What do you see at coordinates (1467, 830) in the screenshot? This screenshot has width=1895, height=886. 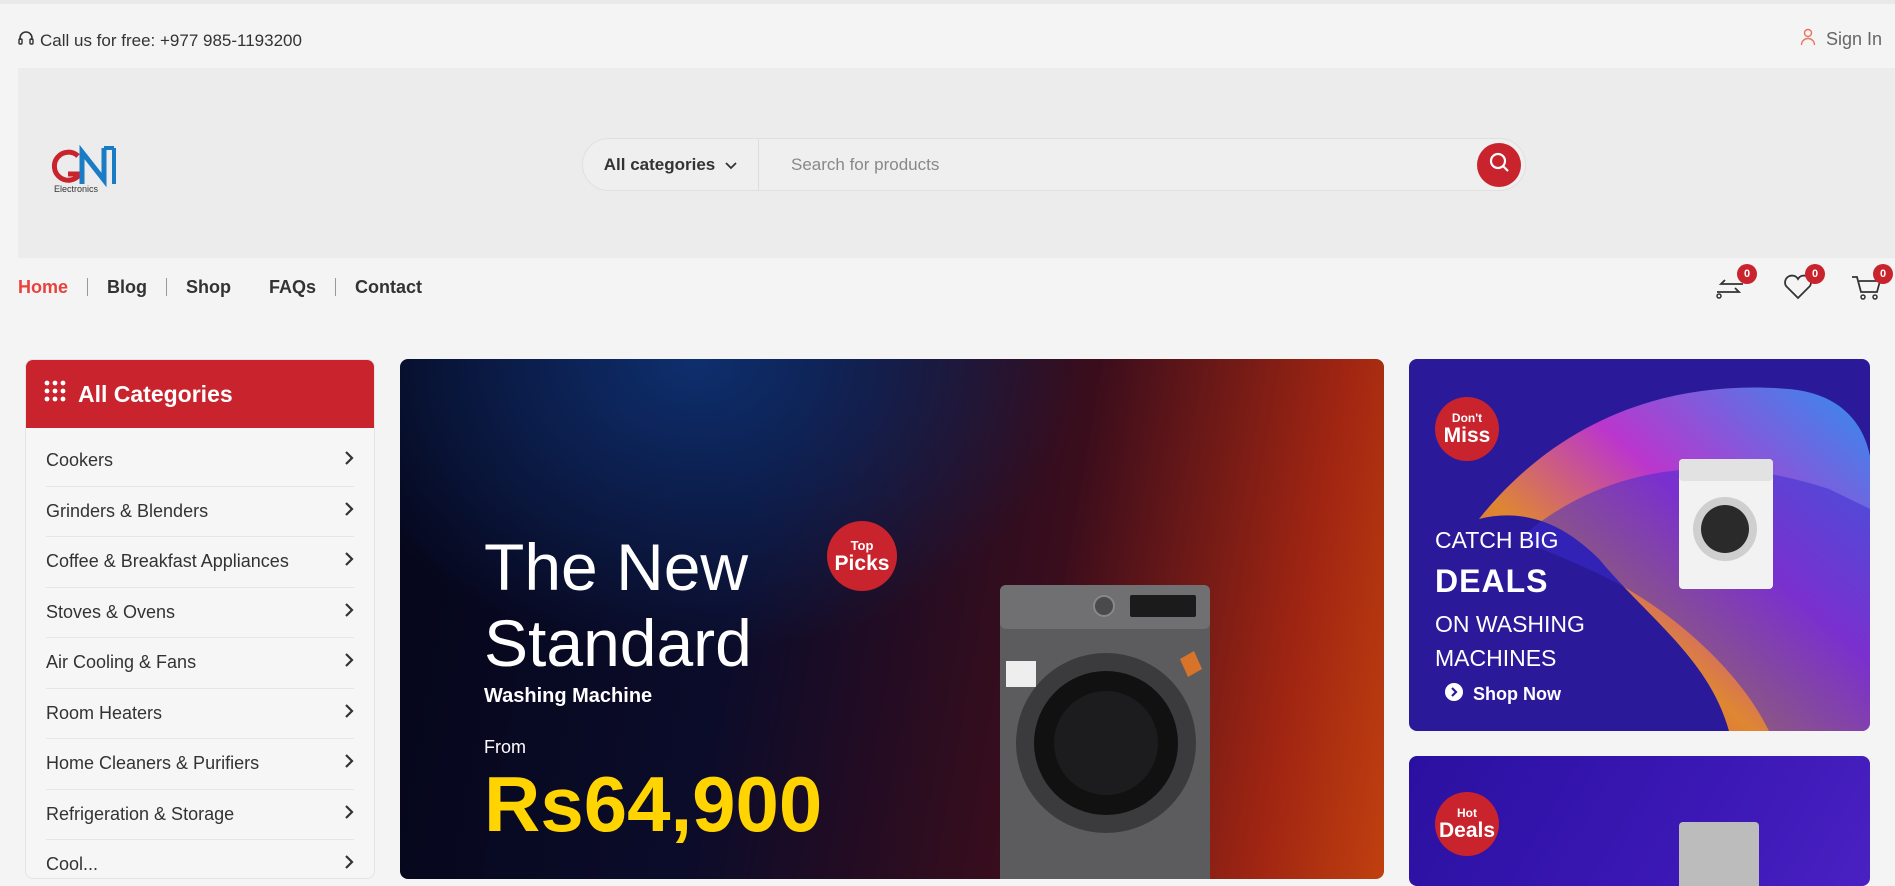 I see `badge-big-text: Deals` at bounding box center [1467, 830].